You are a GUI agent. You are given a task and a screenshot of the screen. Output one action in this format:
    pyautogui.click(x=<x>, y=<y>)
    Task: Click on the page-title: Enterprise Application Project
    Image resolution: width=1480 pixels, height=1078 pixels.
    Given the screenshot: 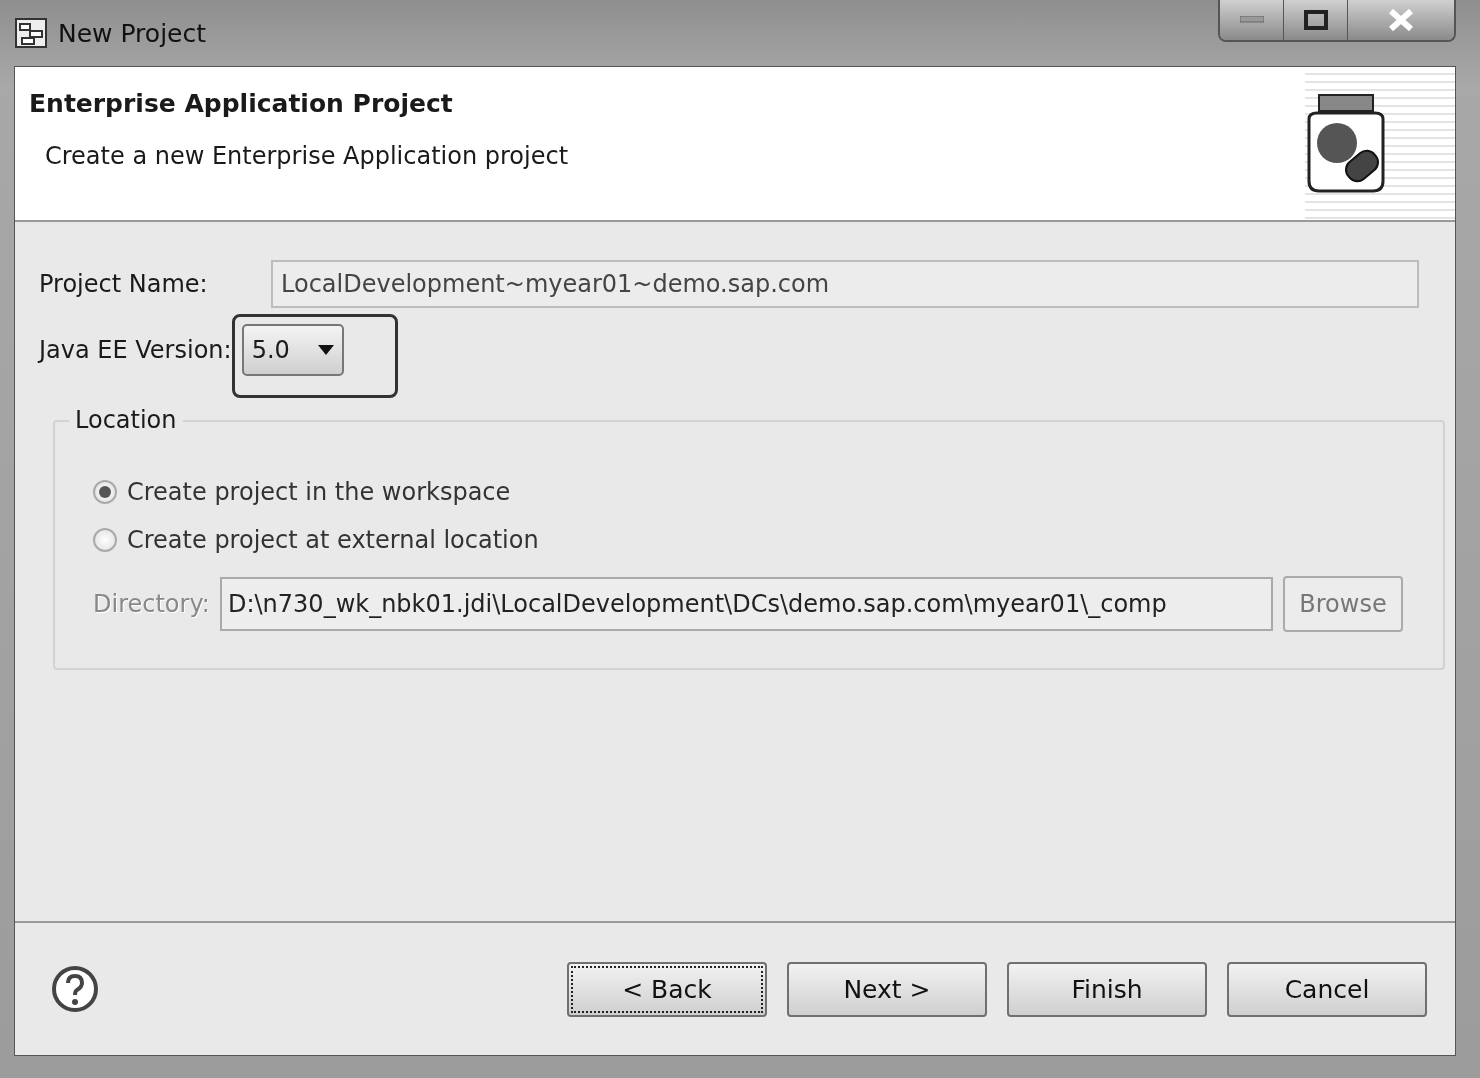 What is the action you would take?
    pyautogui.click(x=241, y=103)
    